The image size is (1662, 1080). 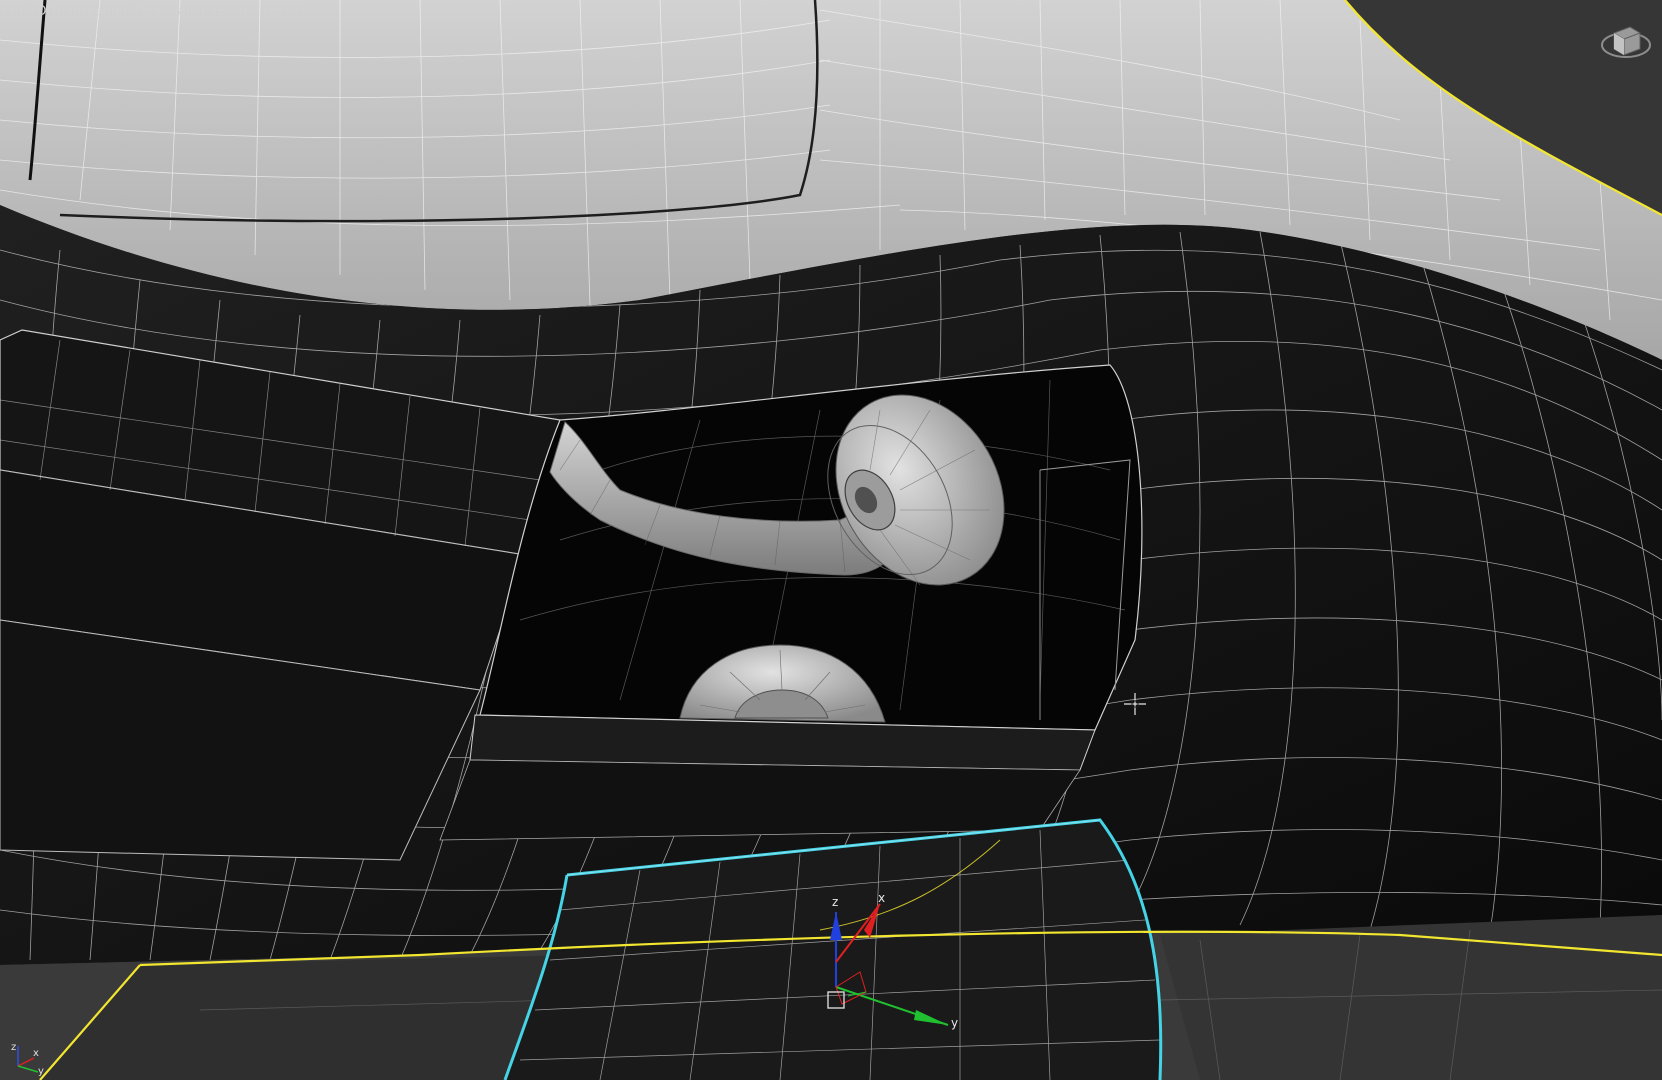 What do you see at coordinates (954, 1023) in the screenshot?
I see `gizmo-y-label: y` at bounding box center [954, 1023].